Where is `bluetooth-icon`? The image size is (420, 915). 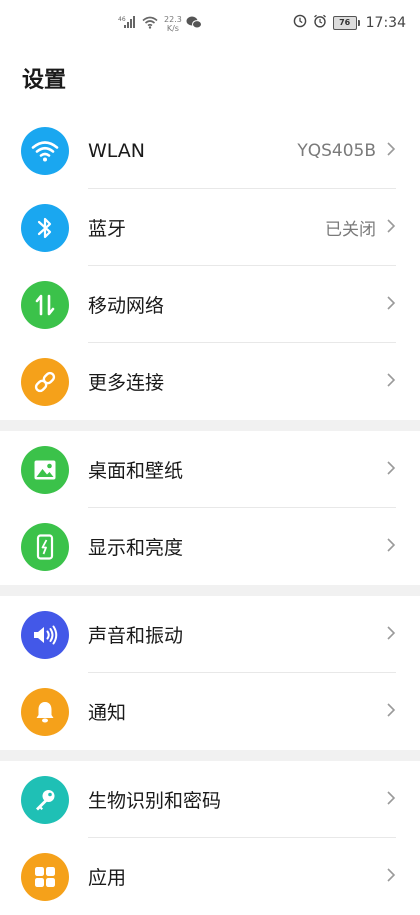
bluetooth-icon is located at coordinates (45, 227).